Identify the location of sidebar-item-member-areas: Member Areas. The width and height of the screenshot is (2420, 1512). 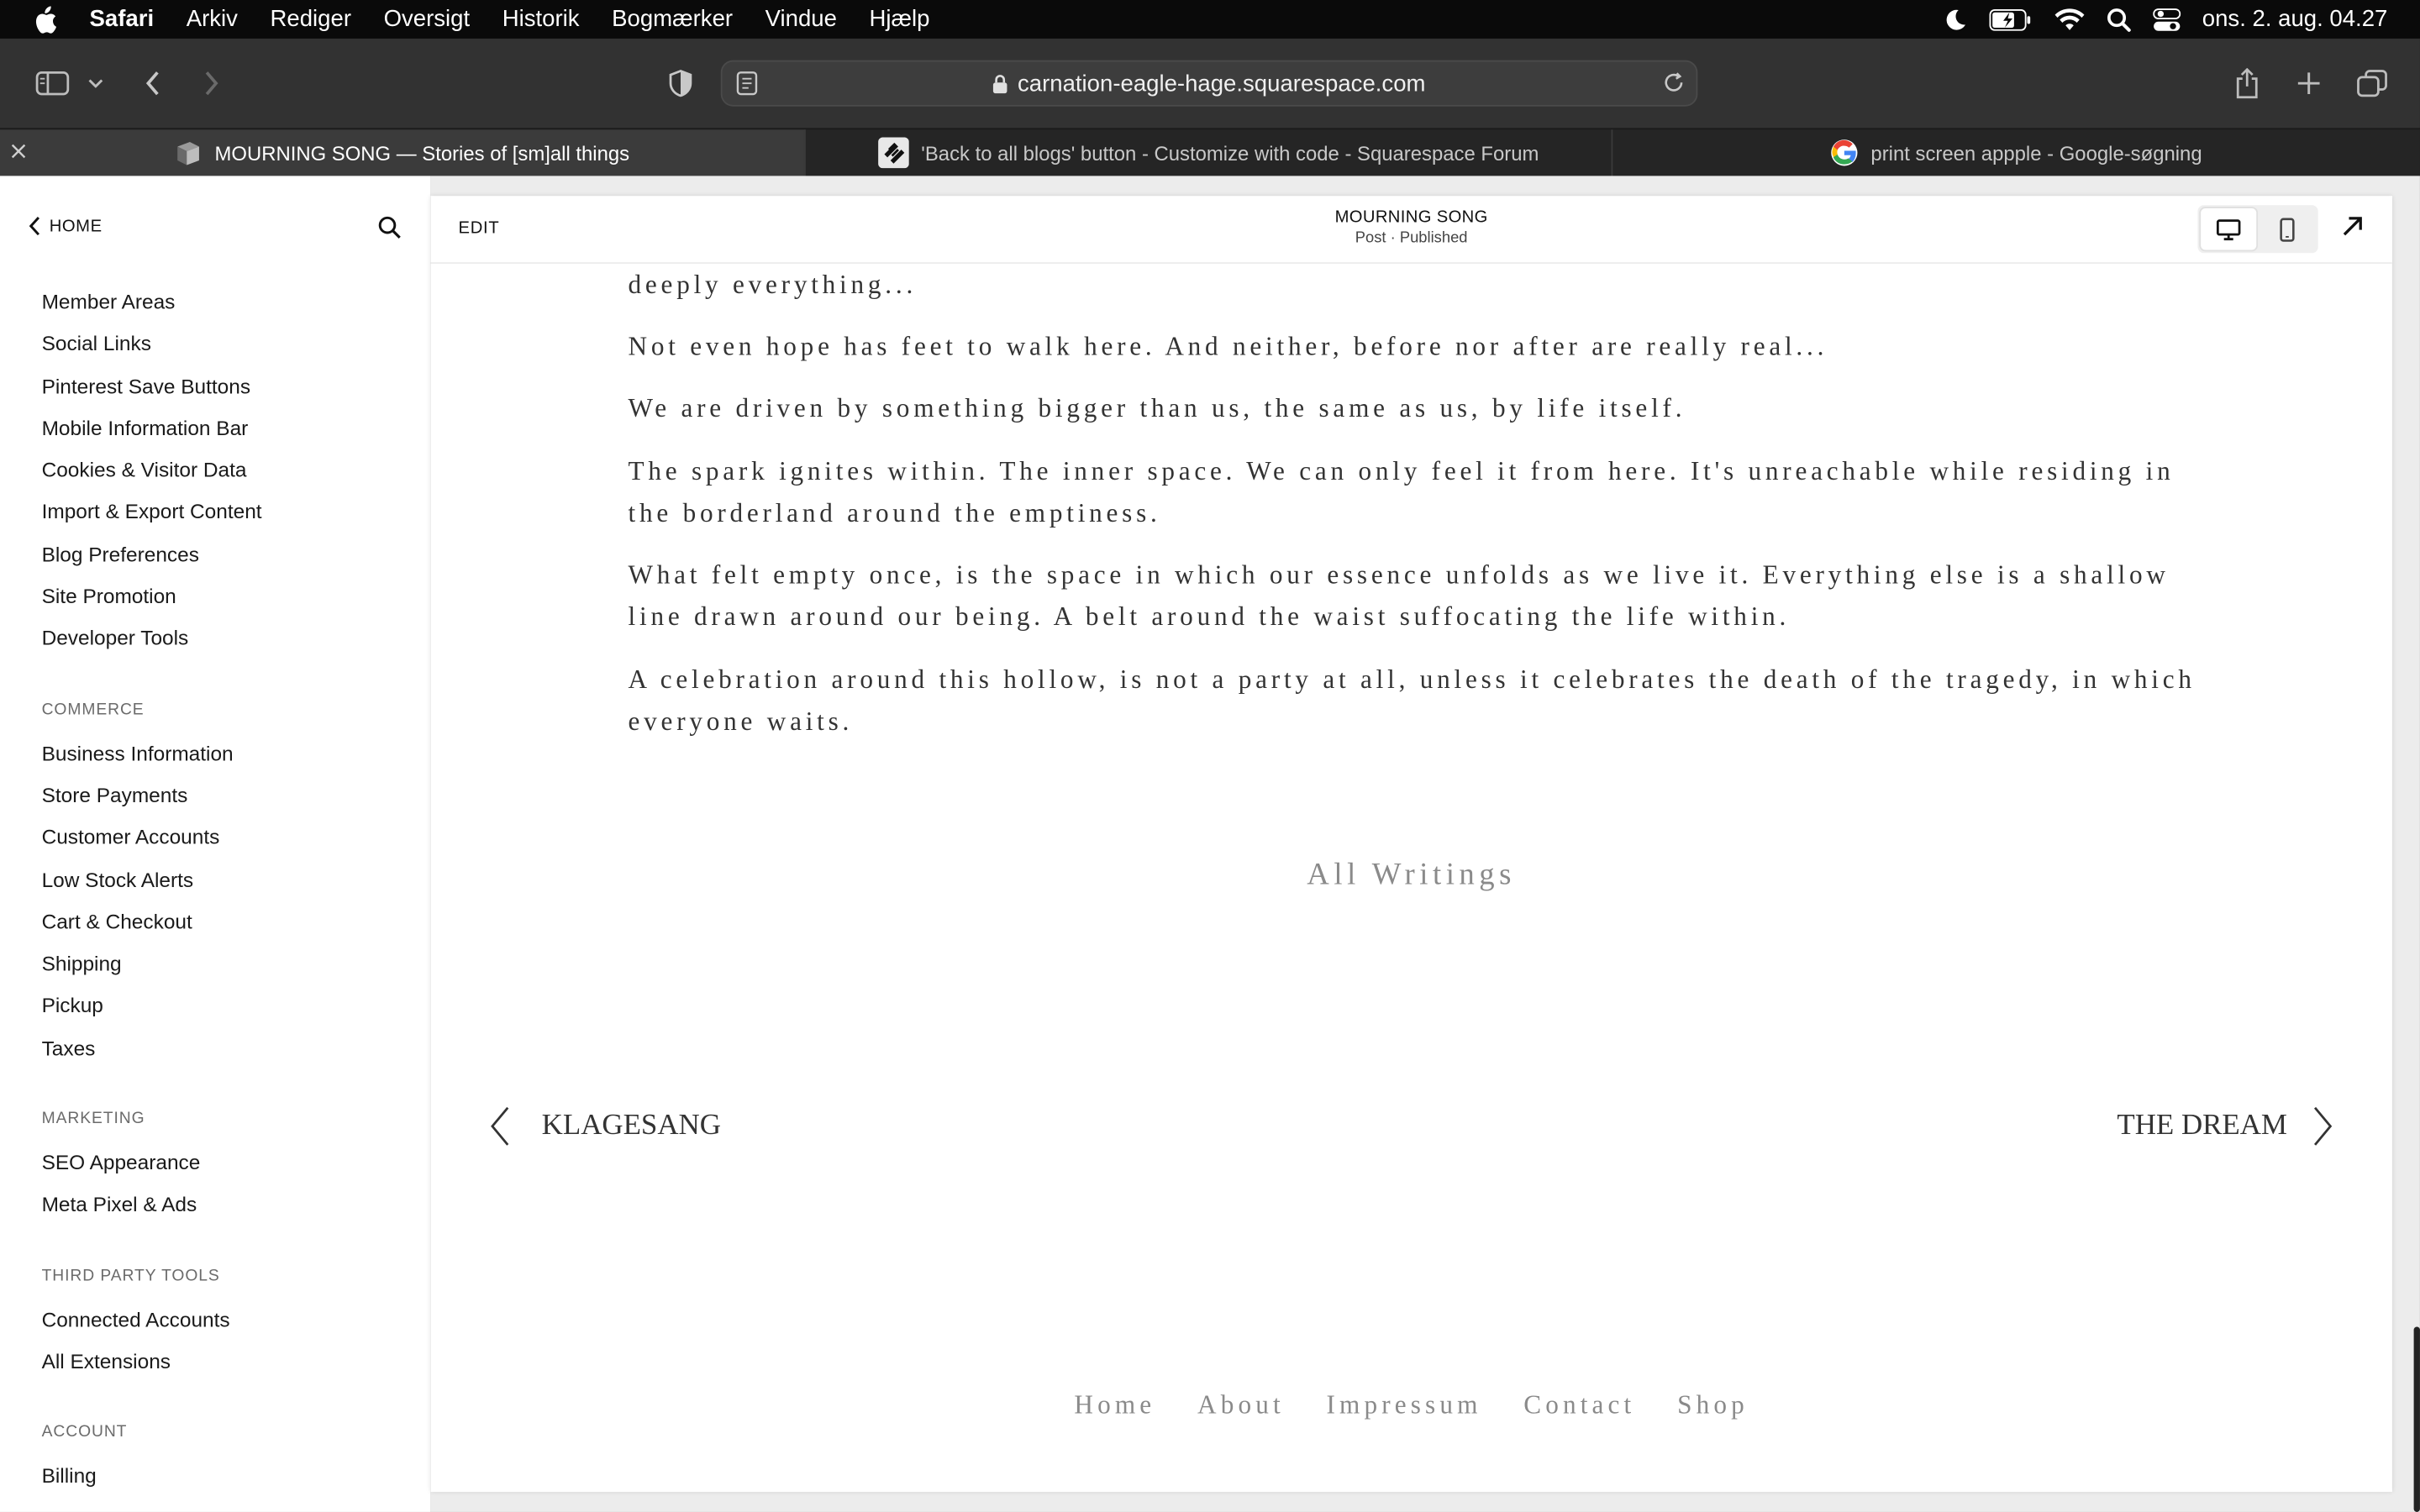
(152, 302).